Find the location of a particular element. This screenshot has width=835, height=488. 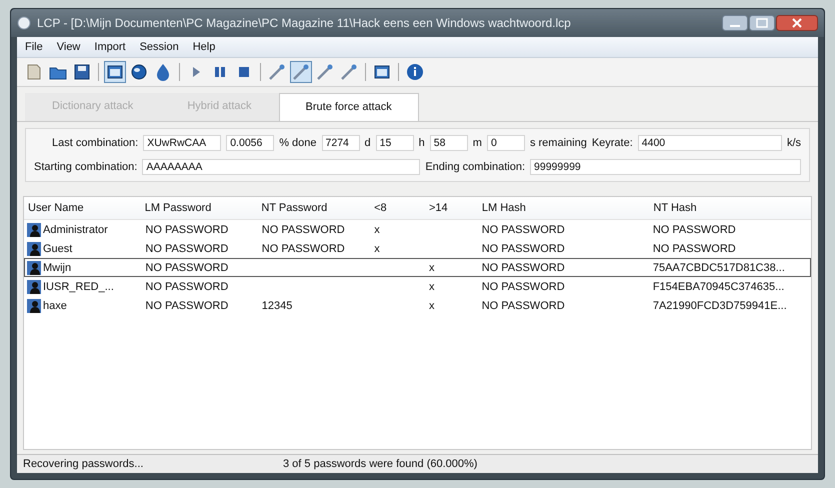

app-icon is located at coordinates (24, 23).